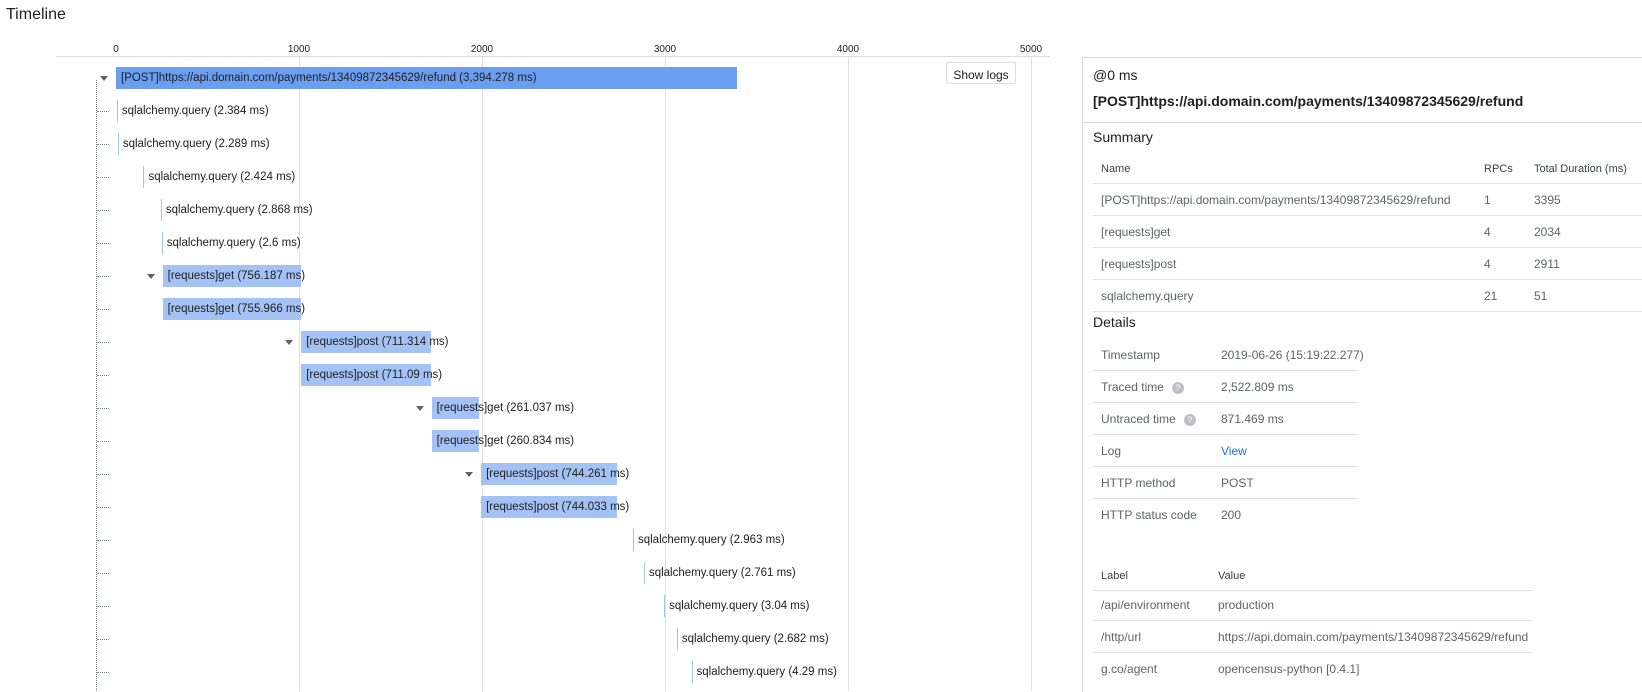  Describe the element at coordinates (1237, 483) in the screenshot. I see `detail-value: POST` at that location.